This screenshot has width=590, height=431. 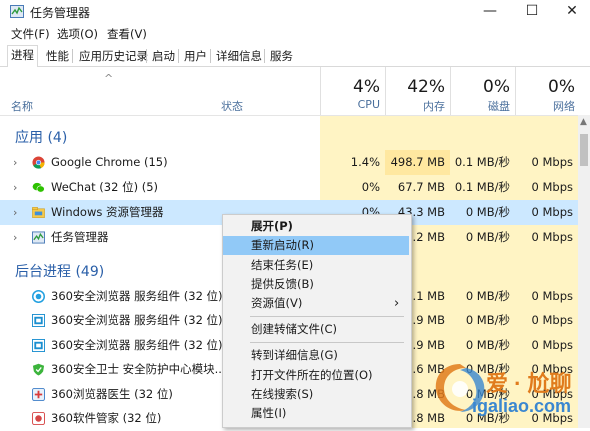 I want to click on group-background: 后台进程 (49), so click(x=59, y=271).